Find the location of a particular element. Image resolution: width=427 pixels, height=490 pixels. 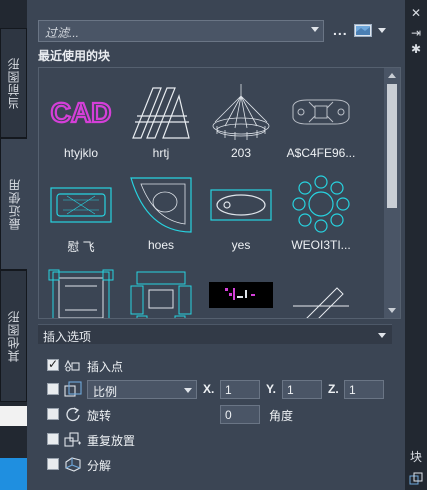

scale-checkbox is located at coordinates (53, 389).